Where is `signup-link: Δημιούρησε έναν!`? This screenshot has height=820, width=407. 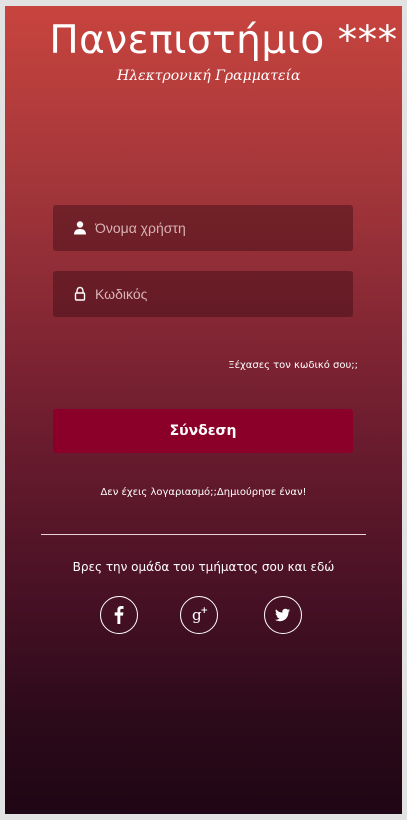
signup-link: Δημιούρησε έναν! is located at coordinates (262, 492).